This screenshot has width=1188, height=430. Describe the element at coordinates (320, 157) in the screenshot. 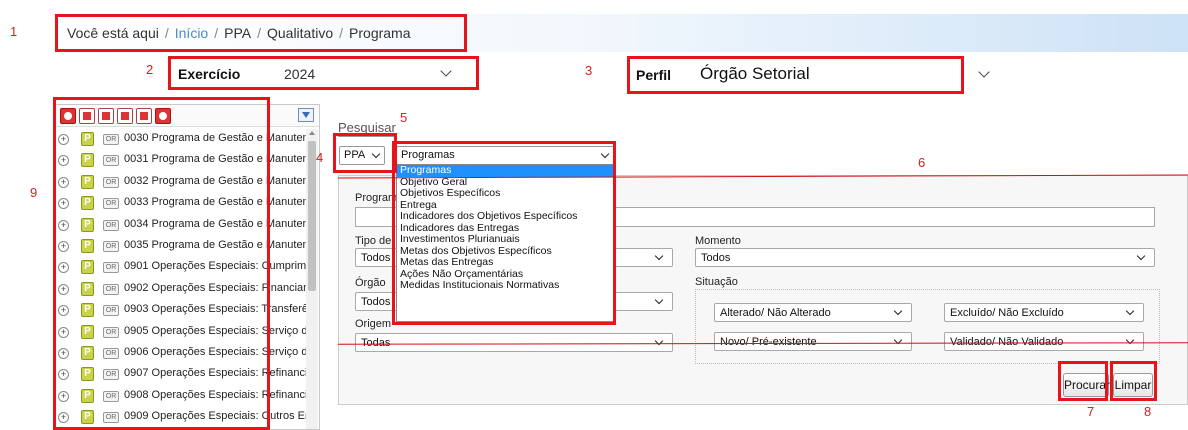

I see `marker-4: 4` at that location.